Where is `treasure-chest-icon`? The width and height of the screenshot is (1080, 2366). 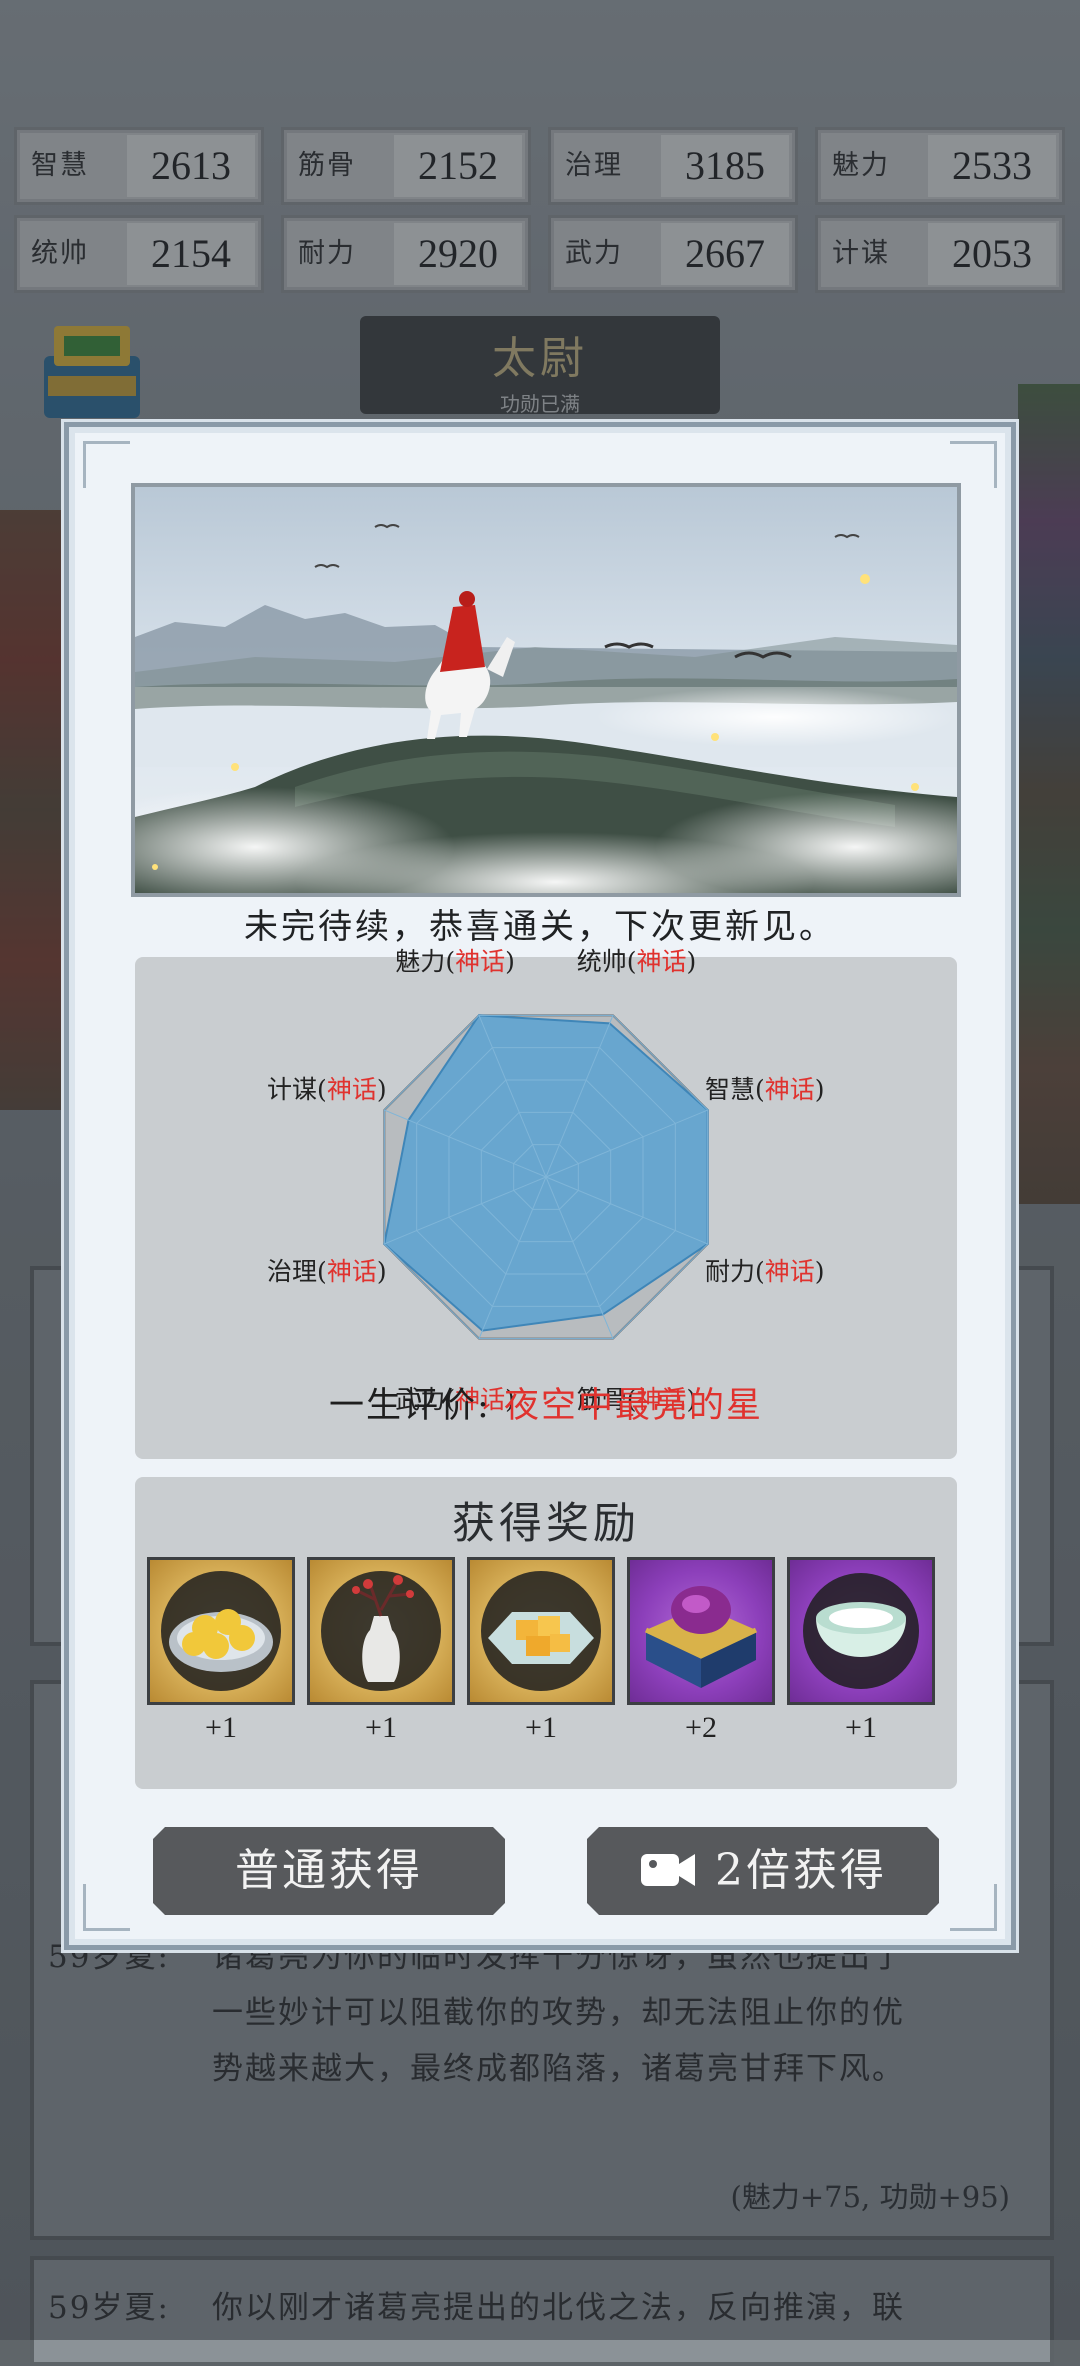
treasure-chest-icon is located at coordinates (701, 1631).